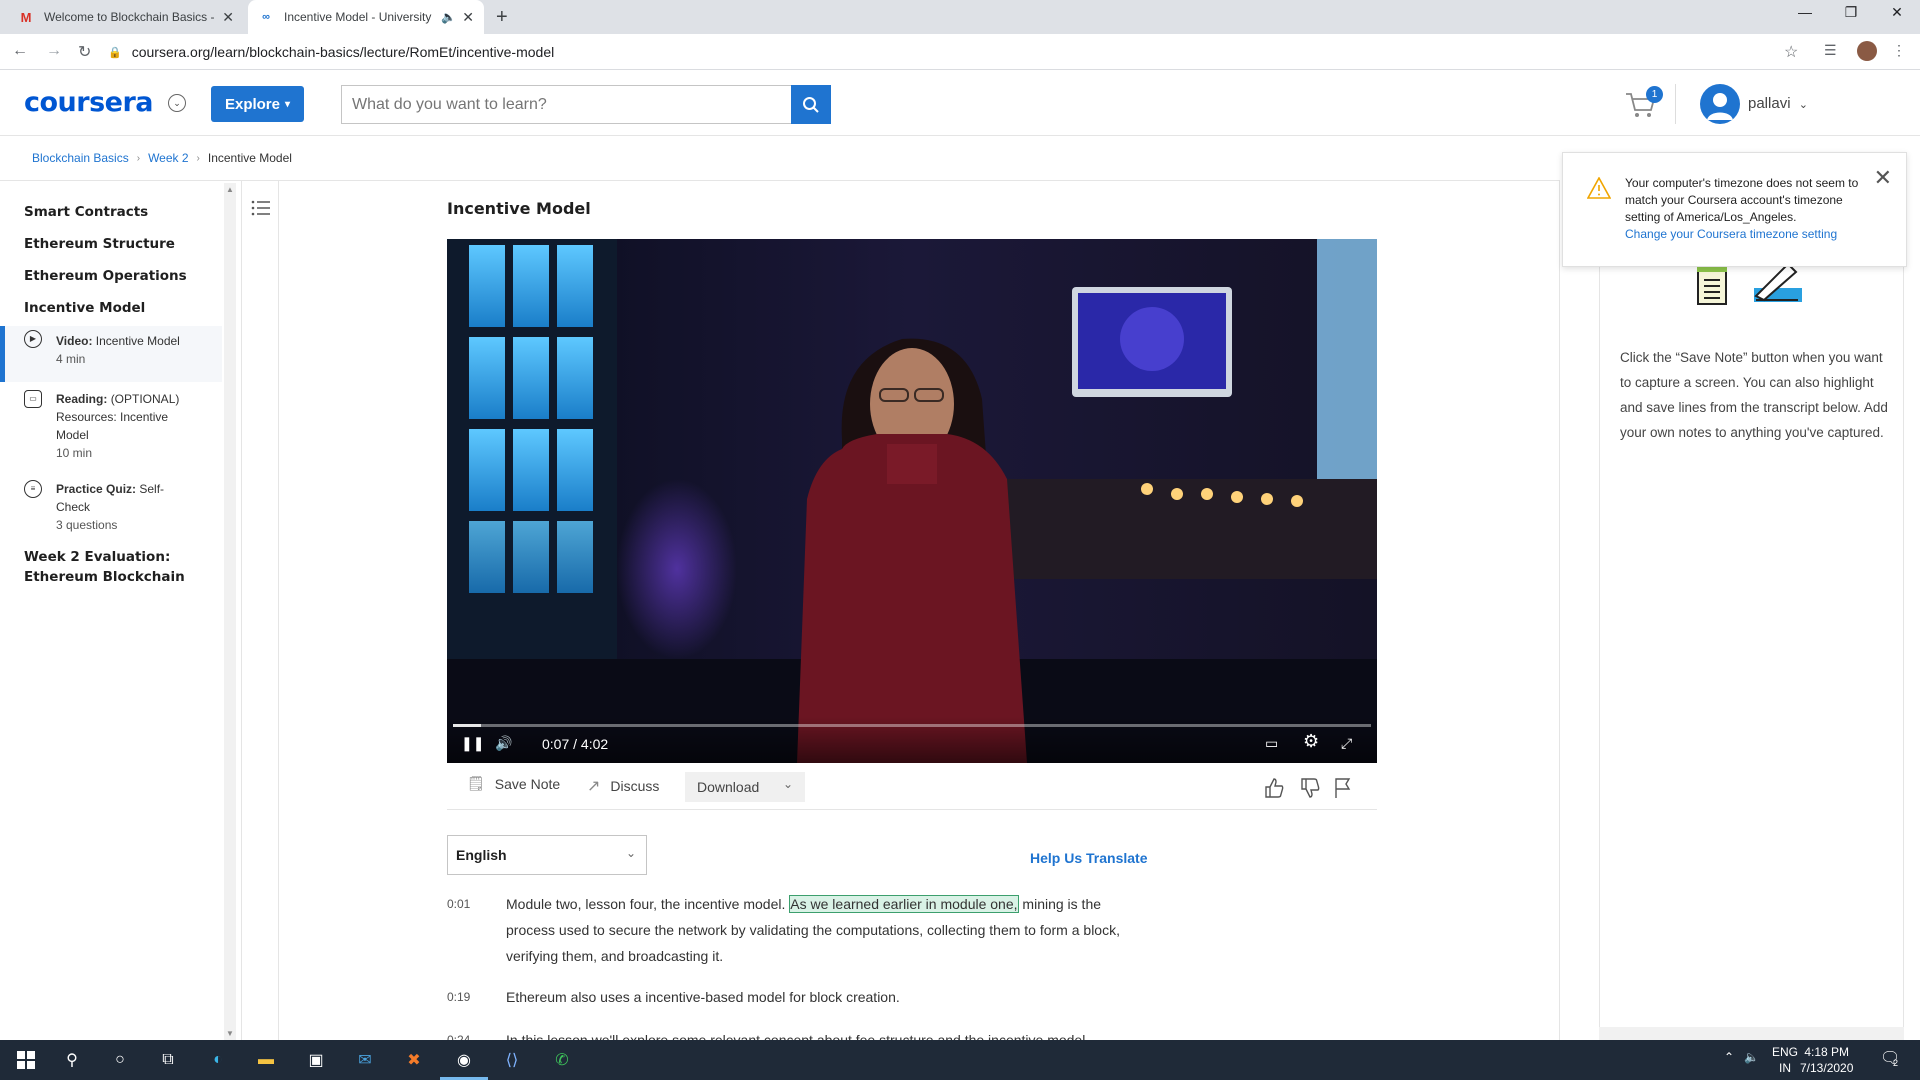  Describe the element at coordinates (71, 359) in the screenshot. I see `item-duration: 4 min` at that location.